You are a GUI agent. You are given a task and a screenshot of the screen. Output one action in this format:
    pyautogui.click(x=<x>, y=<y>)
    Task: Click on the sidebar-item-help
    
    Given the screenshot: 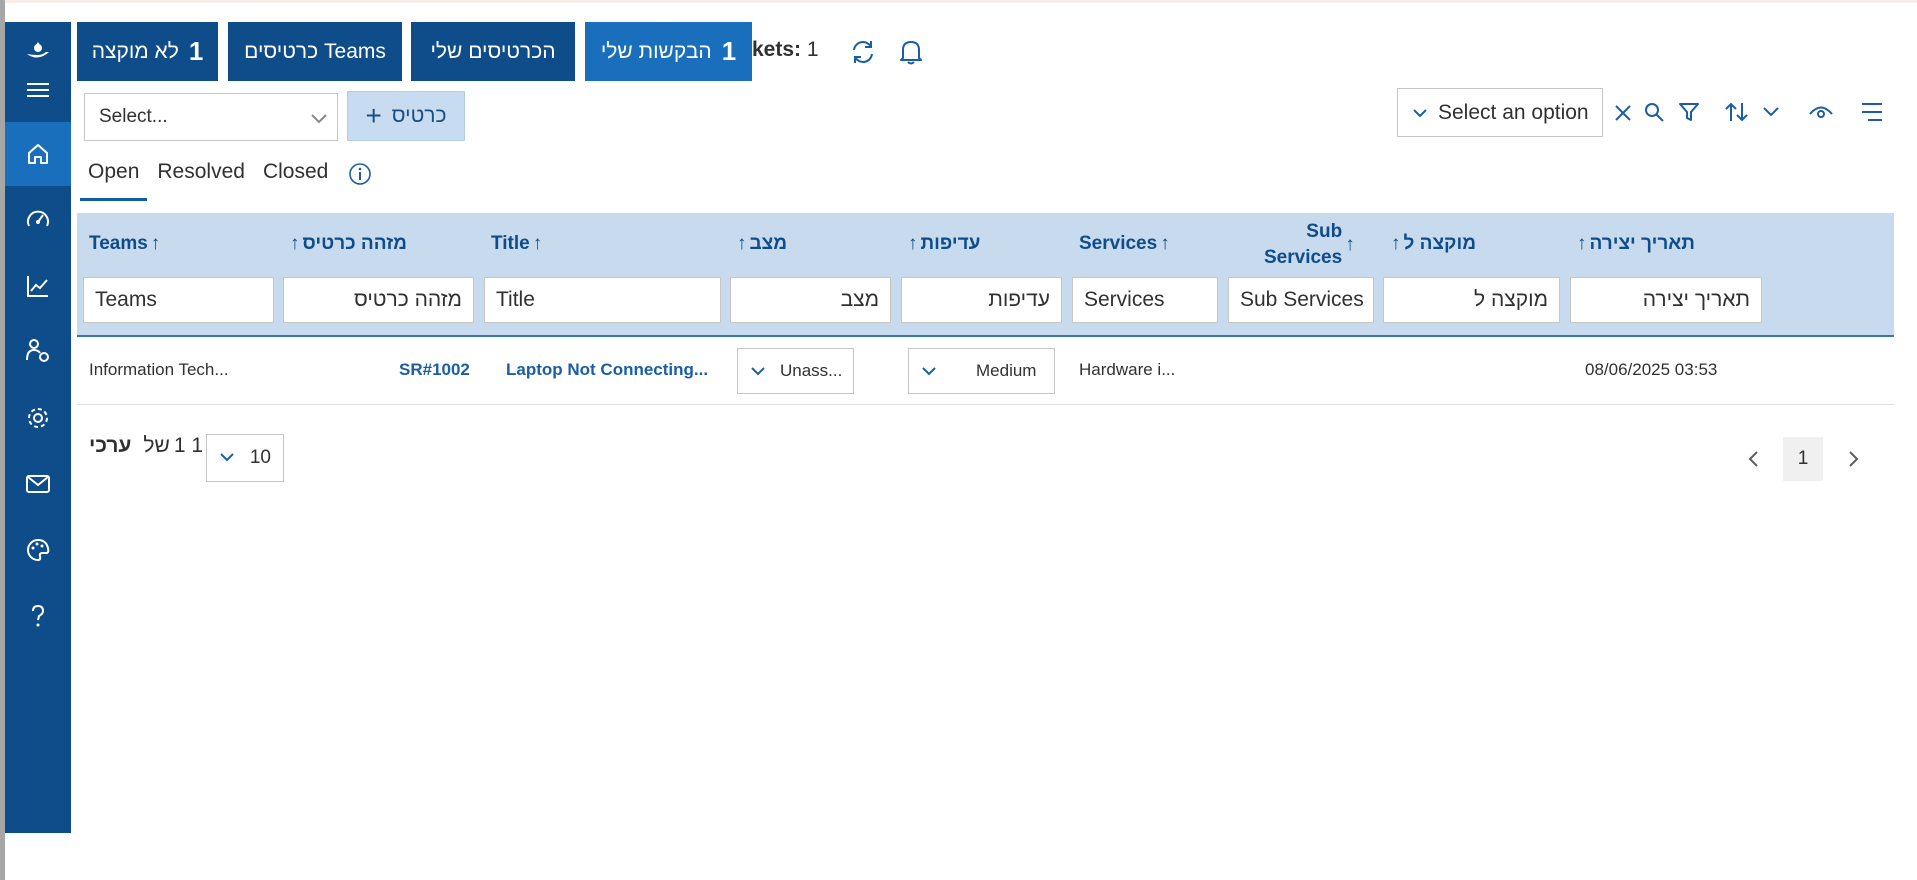 What is the action you would take?
    pyautogui.click(x=38, y=616)
    